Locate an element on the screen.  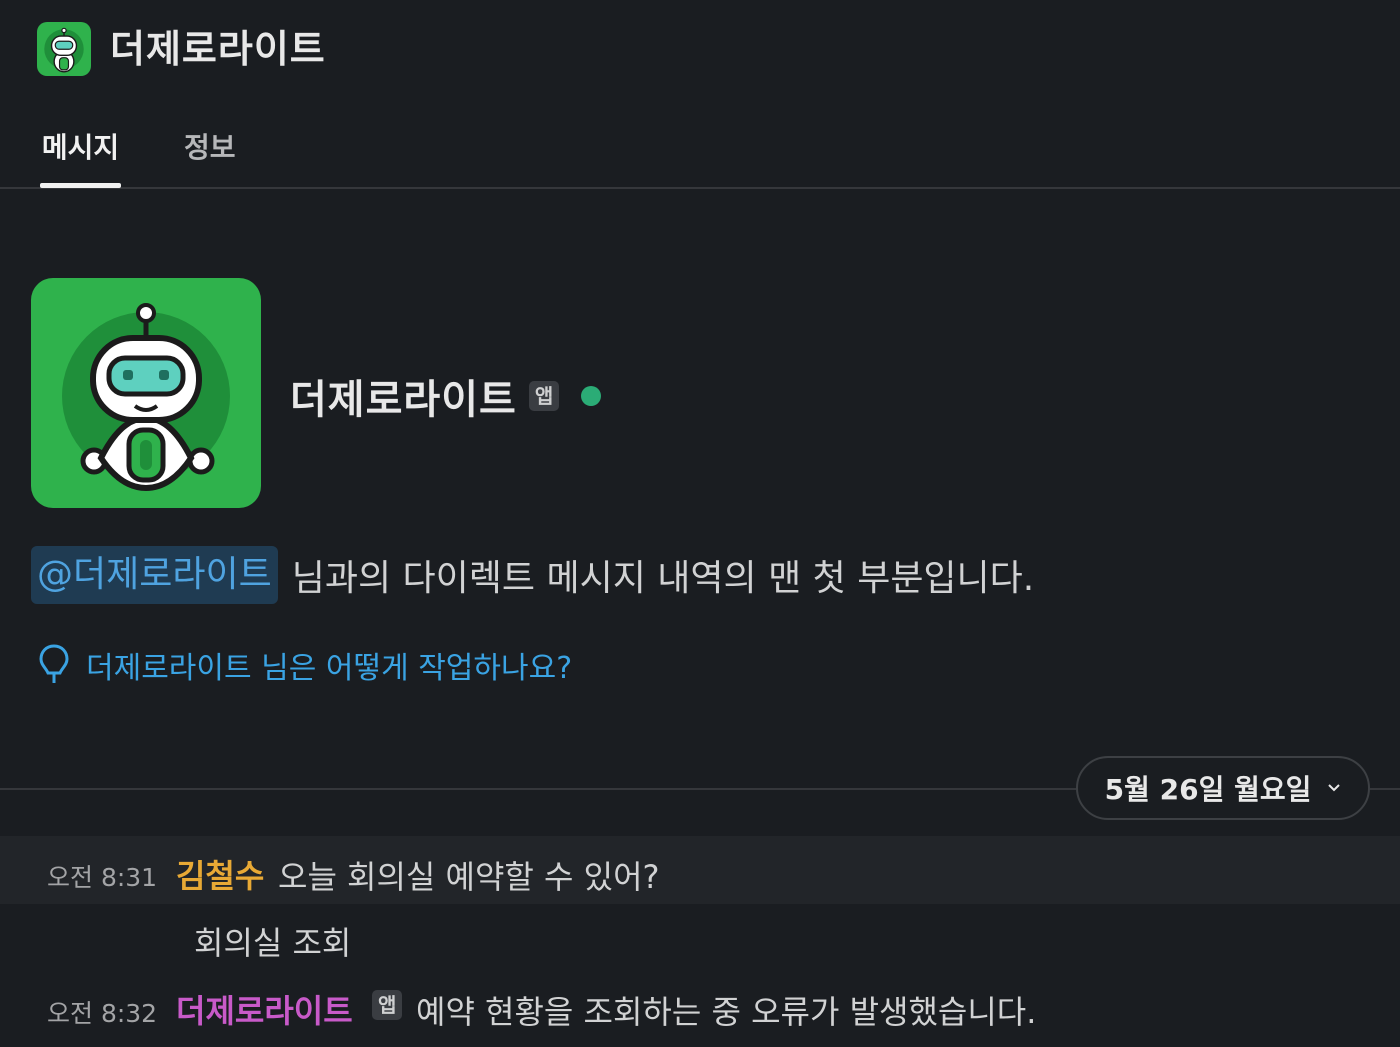
message-text: 오늘 회의실 예약할 수 있어? is located at coordinates (469, 877).